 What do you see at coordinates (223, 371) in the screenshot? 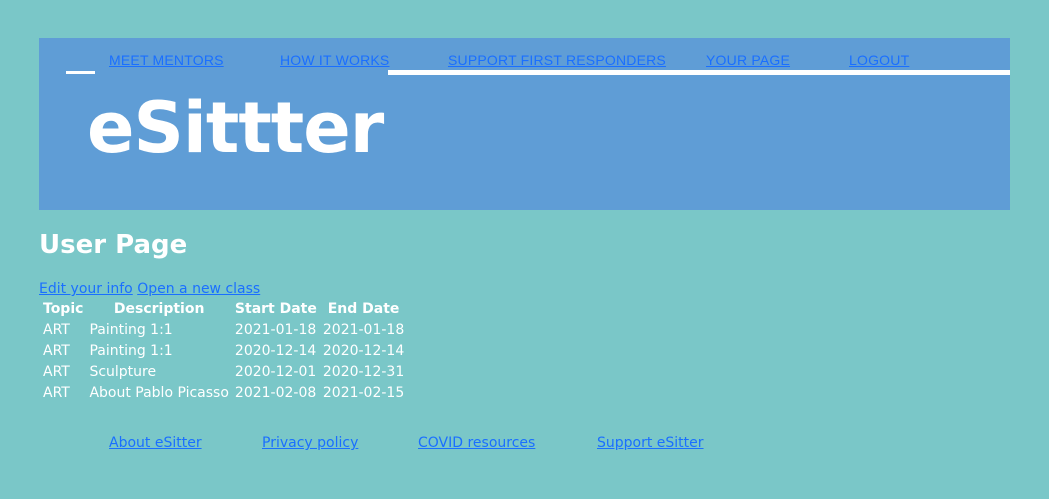
I see `table-row: ART Sculpture 2020-12-01 2020-12-31` at bounding box center [223, 371].